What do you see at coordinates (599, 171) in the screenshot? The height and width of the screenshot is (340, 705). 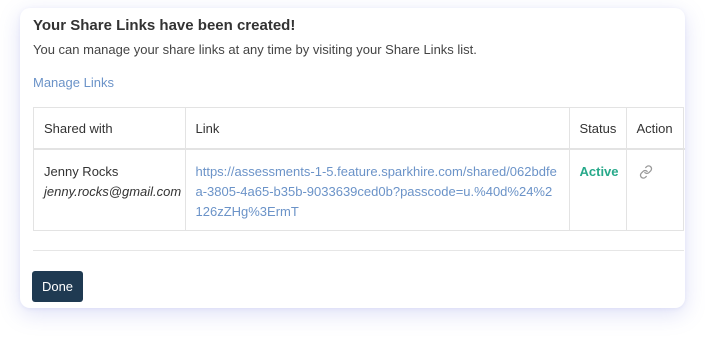 I see `status-badge: Active` at bounding box center [599, 171].